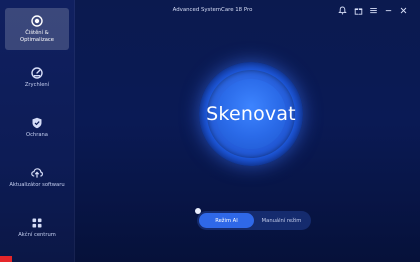  Describe the element at coordinates (37, 185) in the screenshot. I see `sidebar-item-label: Aktualizátor softwaru` at that location.